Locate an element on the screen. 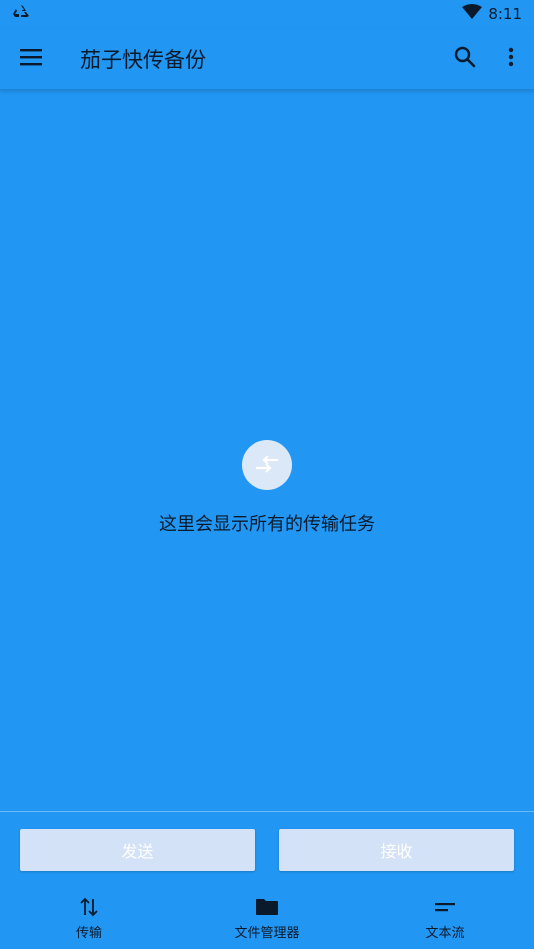 This screenshot has height=949, width=534. status-bar: 8:11 is located at coordinates (267, 14).